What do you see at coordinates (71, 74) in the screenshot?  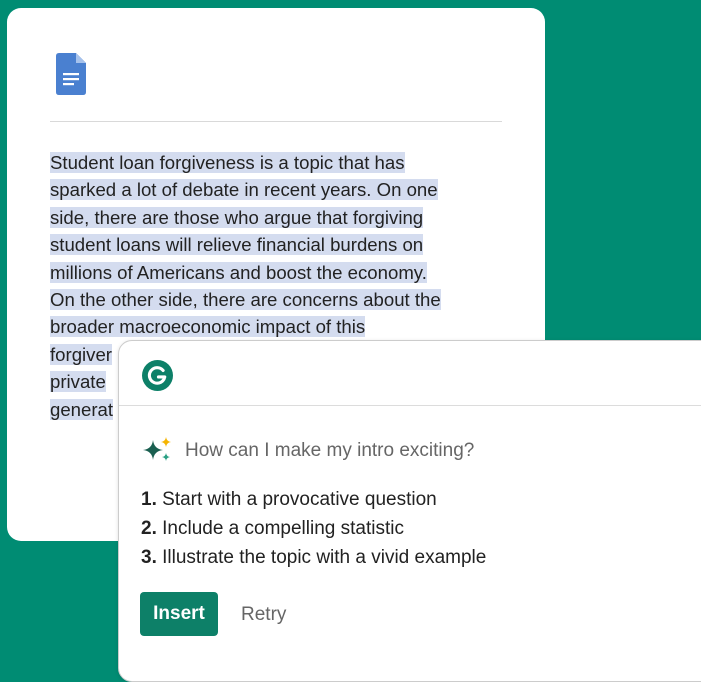 I see `google-docs-icon` at bounding box center [71, 74].